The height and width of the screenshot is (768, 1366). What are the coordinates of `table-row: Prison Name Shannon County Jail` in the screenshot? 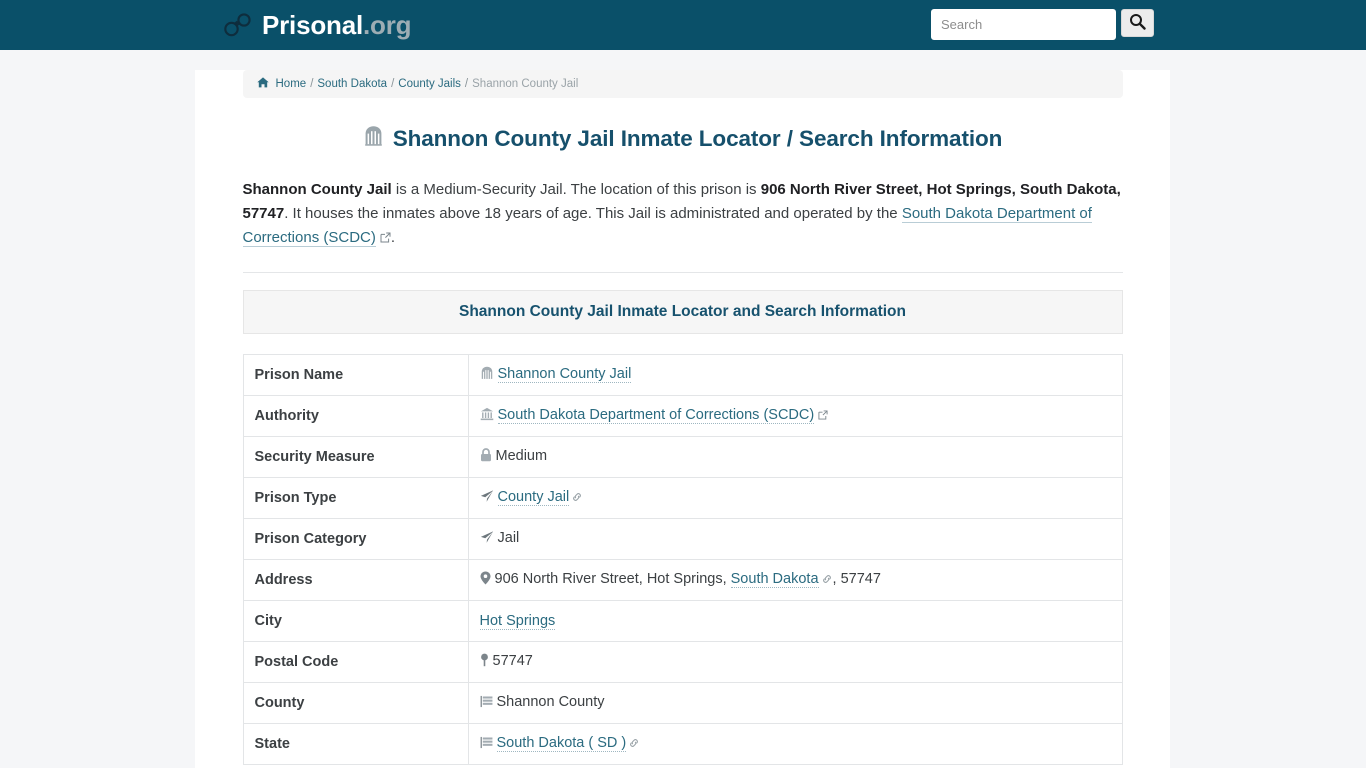 It's located at (682, 375).